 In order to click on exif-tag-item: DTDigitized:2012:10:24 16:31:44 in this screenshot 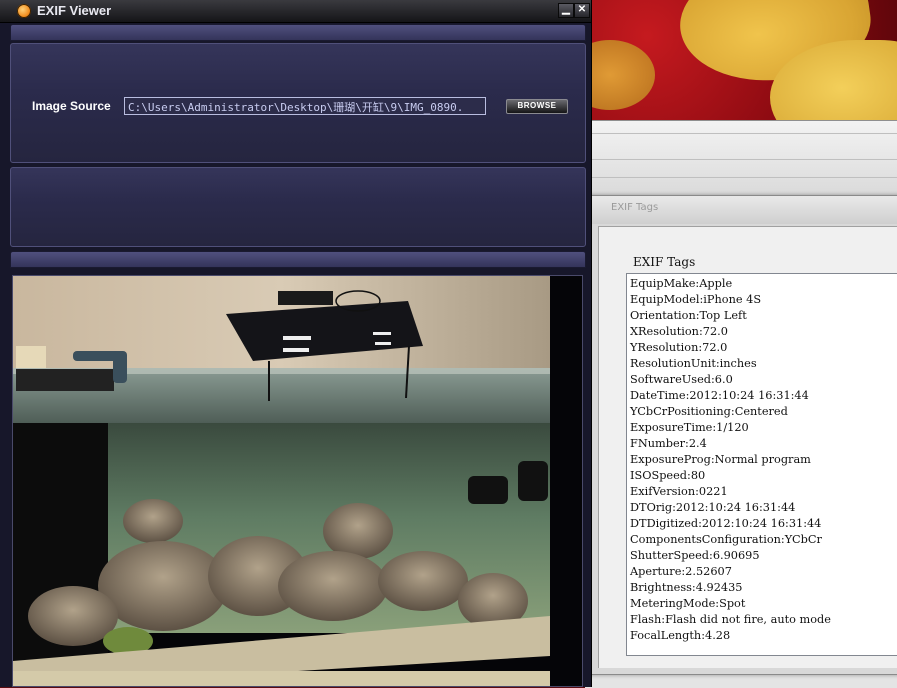, I will do `click(763, 524)`.